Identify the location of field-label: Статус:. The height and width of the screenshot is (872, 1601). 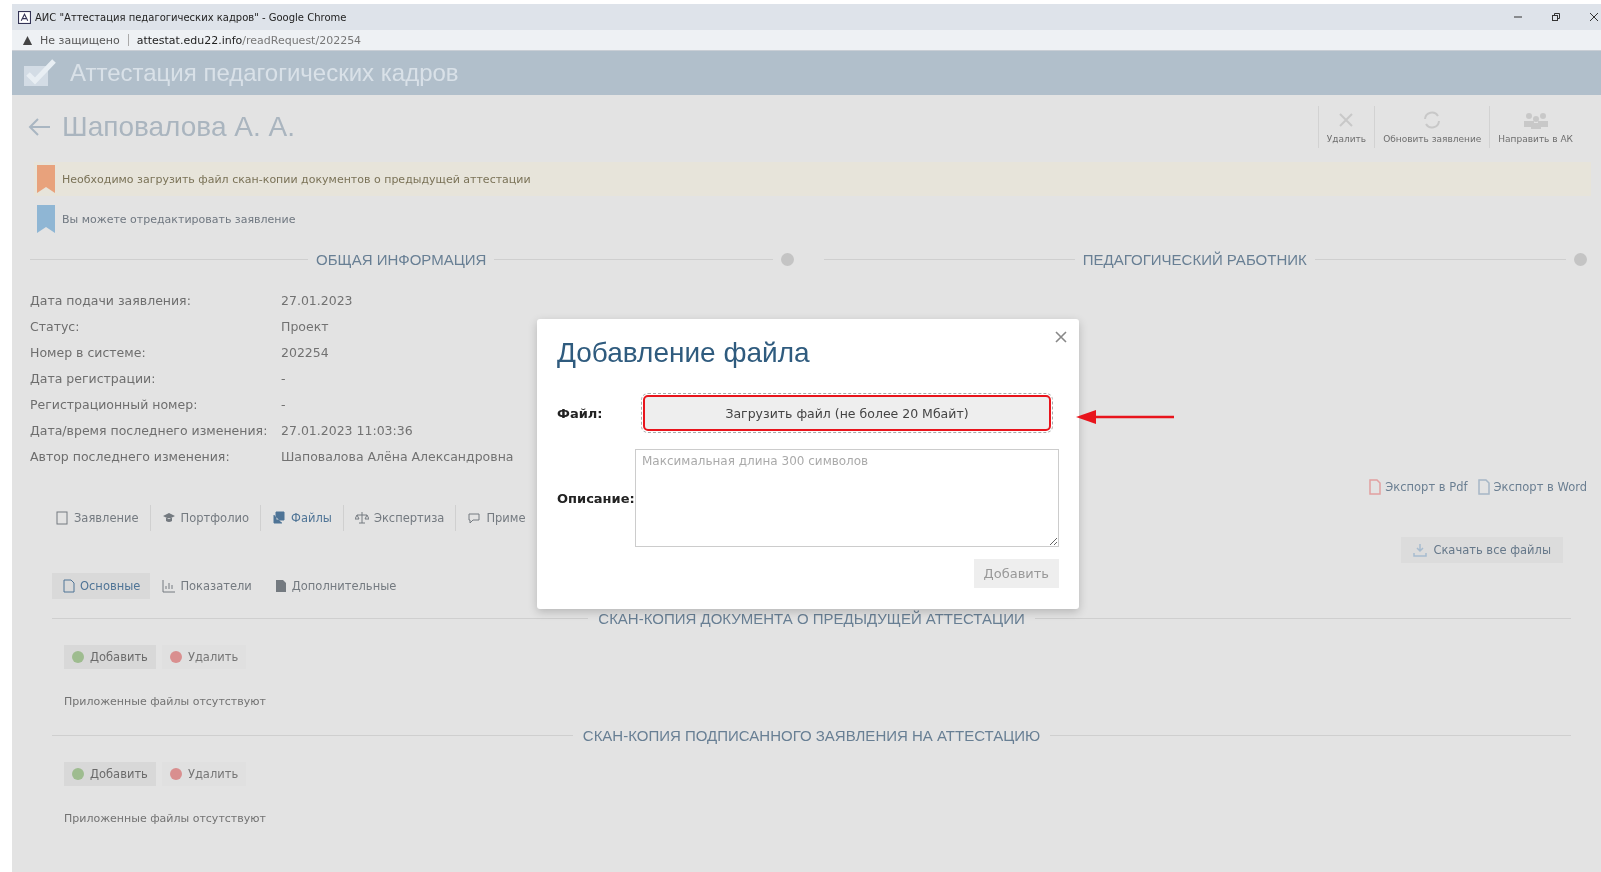
(55, 326).